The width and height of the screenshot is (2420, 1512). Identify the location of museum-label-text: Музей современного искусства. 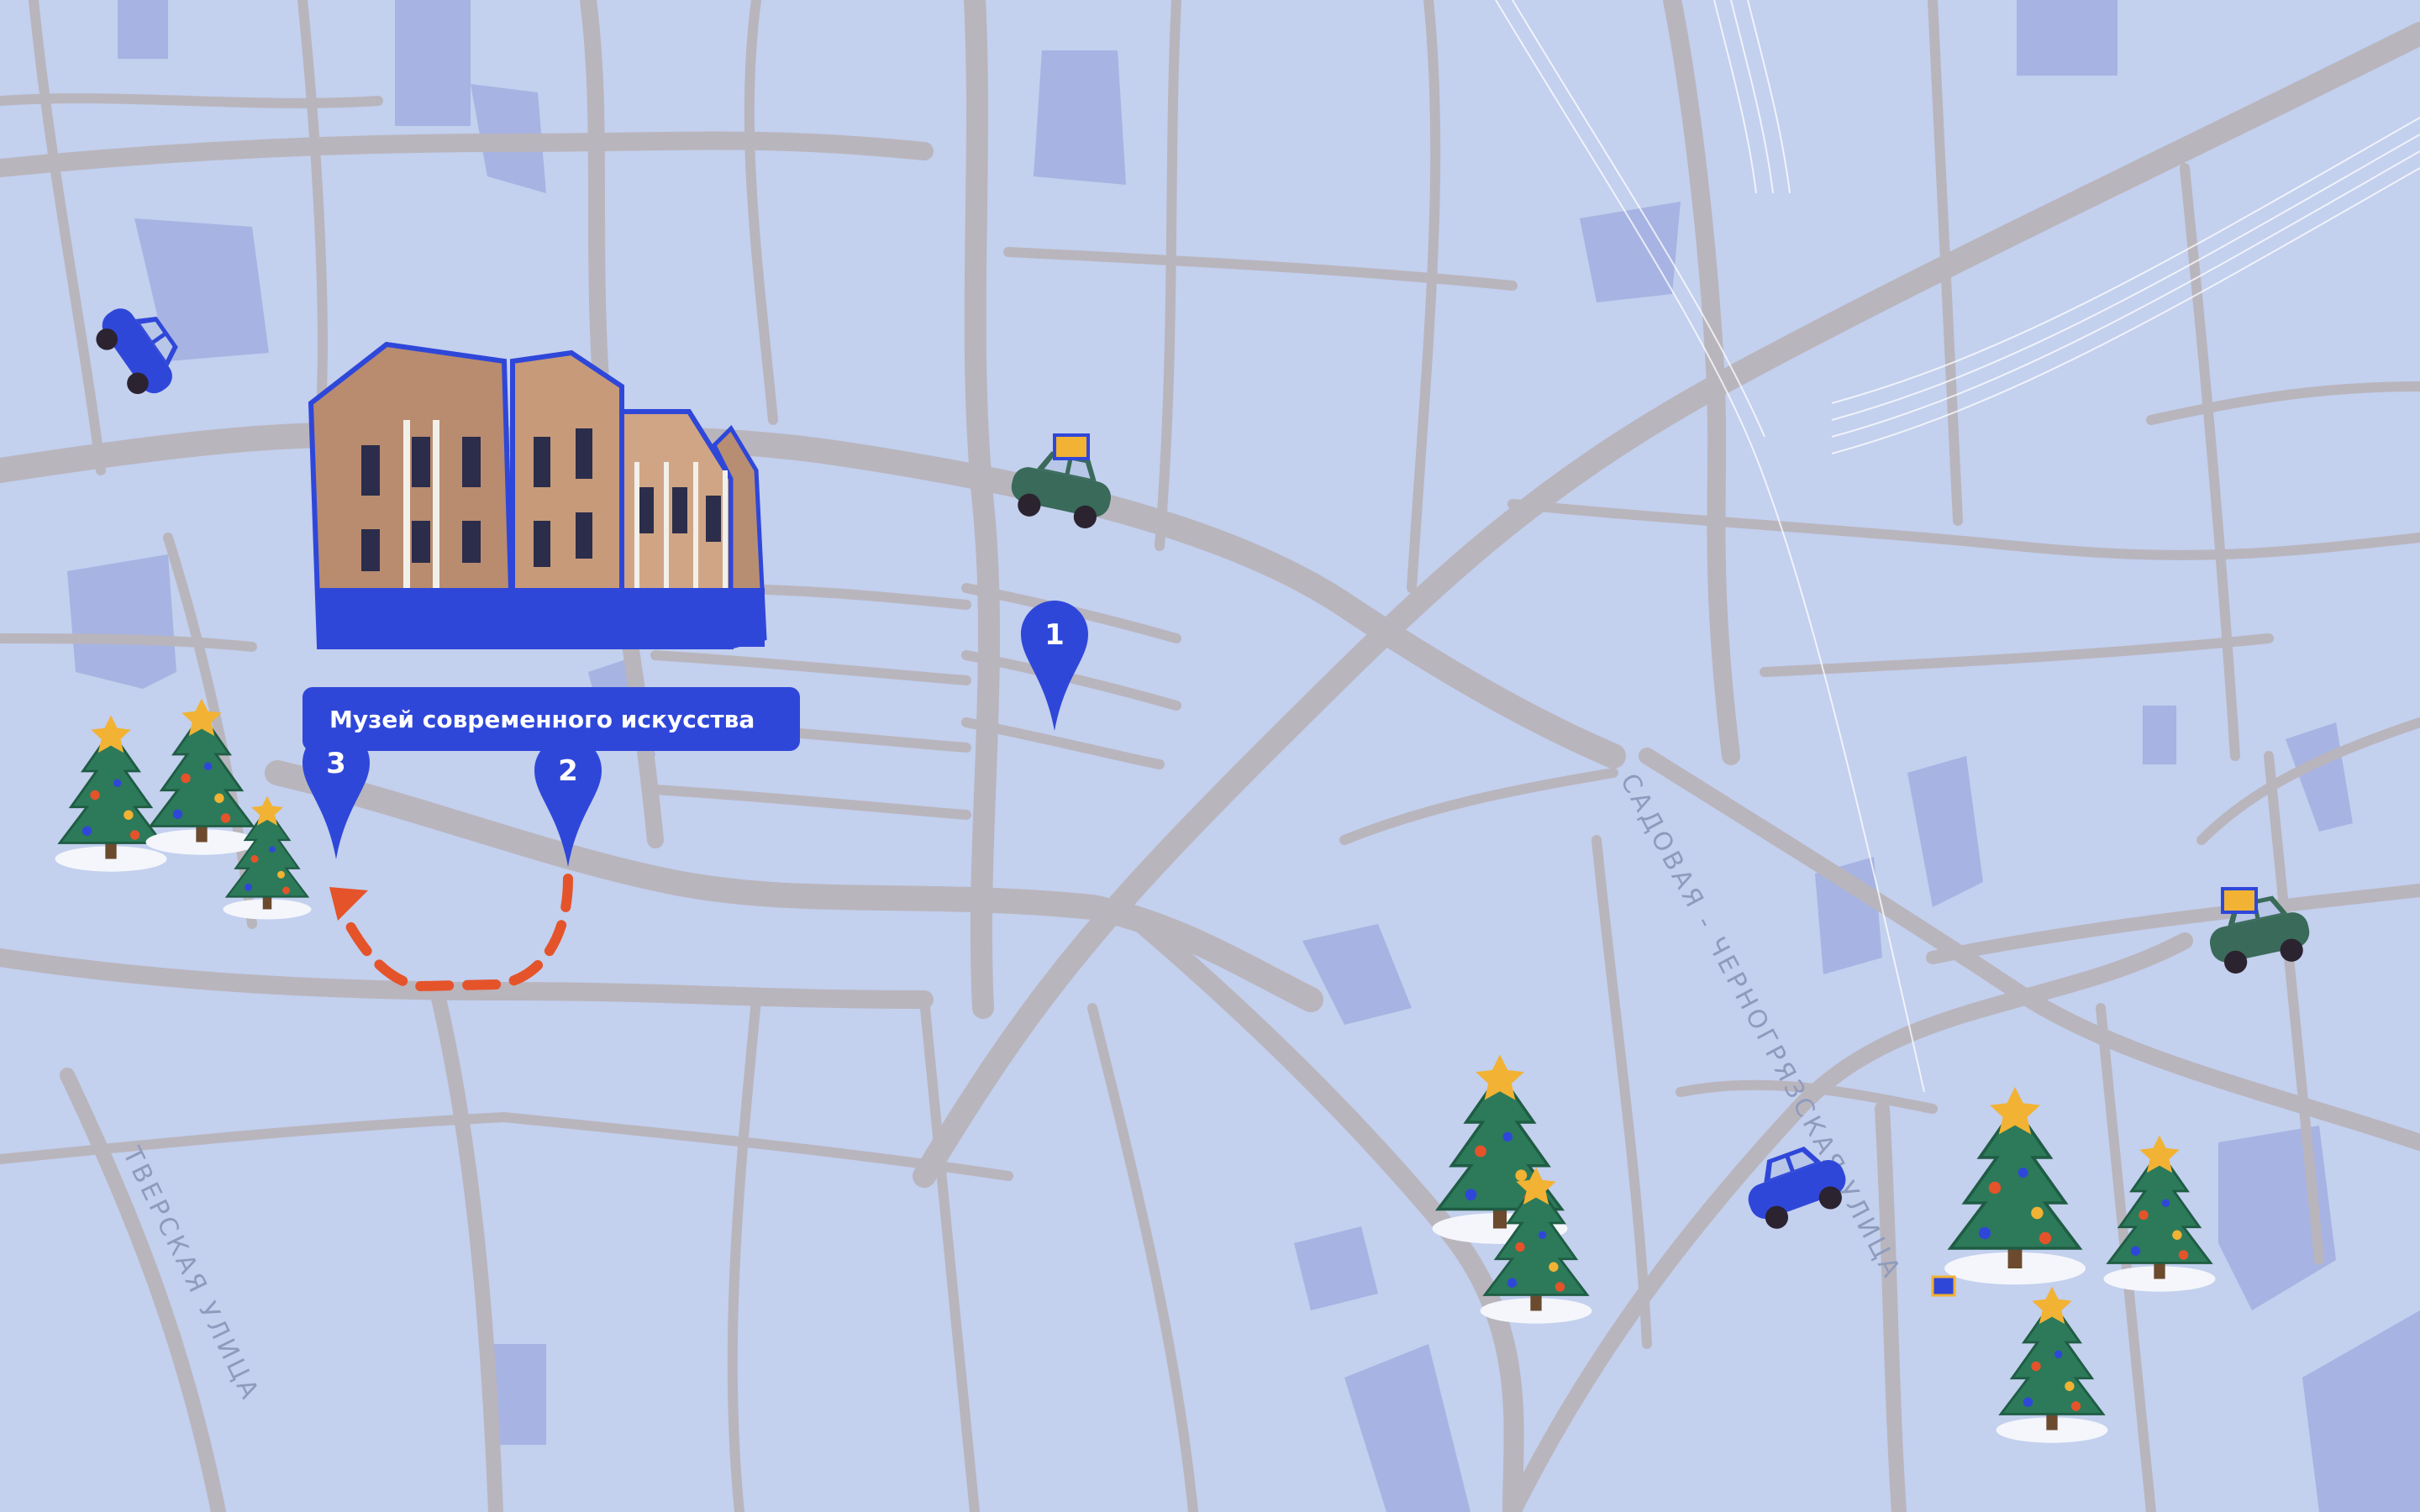
(542, 719).